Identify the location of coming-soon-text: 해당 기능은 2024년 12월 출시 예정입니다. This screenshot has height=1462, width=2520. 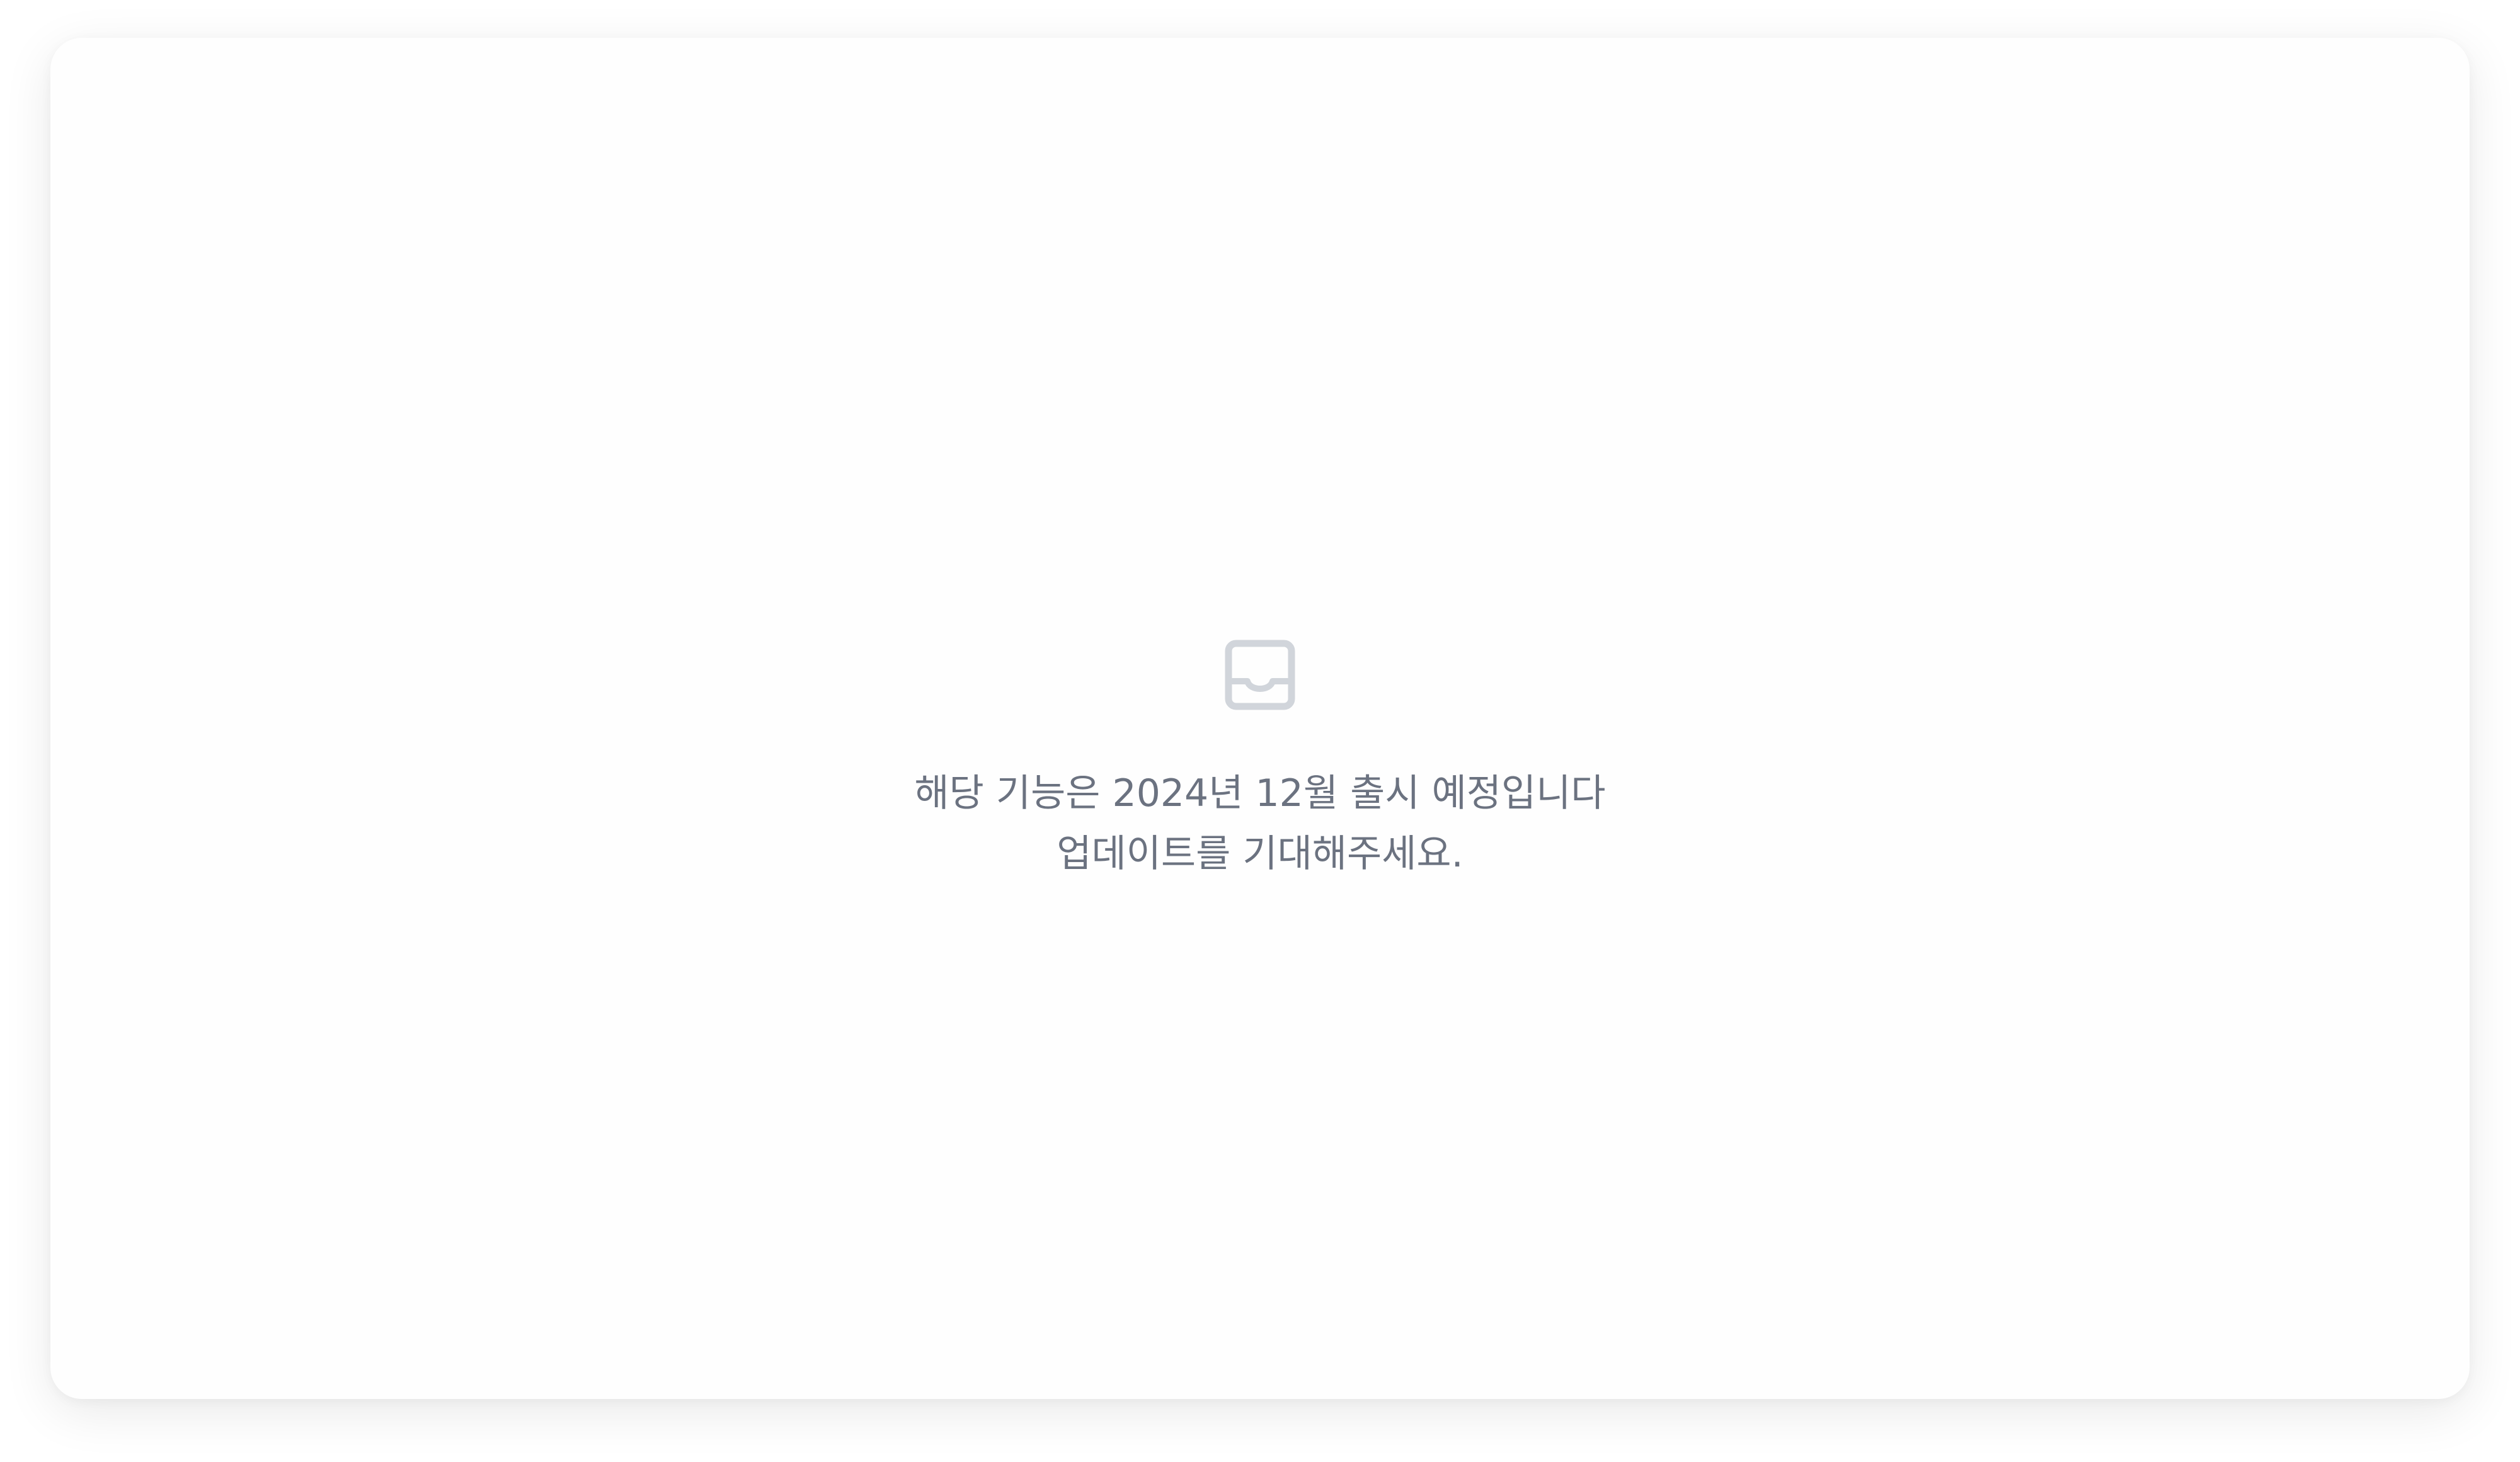
(1260, 793).